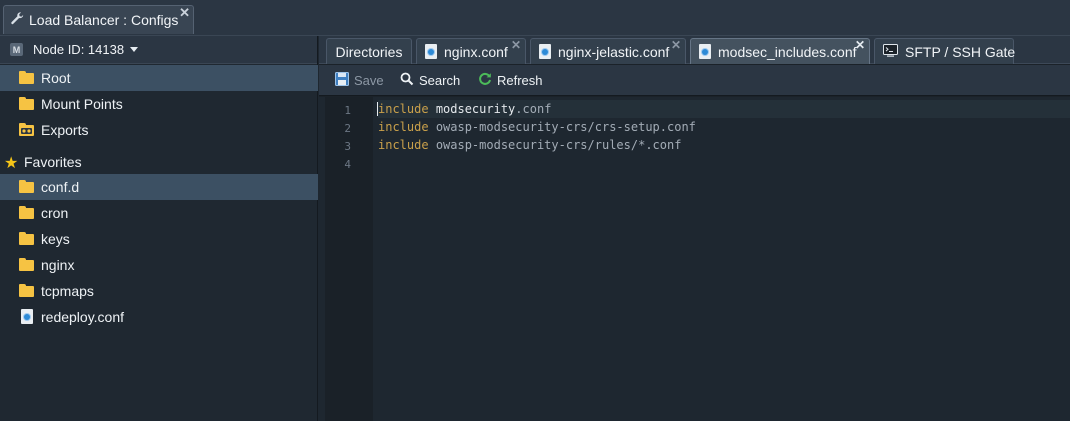 The height and width of the screenshot is (421, 1070). Describe the element at coordinates (369, 80) in the screenshot. I see `save-label: Save` at that location.